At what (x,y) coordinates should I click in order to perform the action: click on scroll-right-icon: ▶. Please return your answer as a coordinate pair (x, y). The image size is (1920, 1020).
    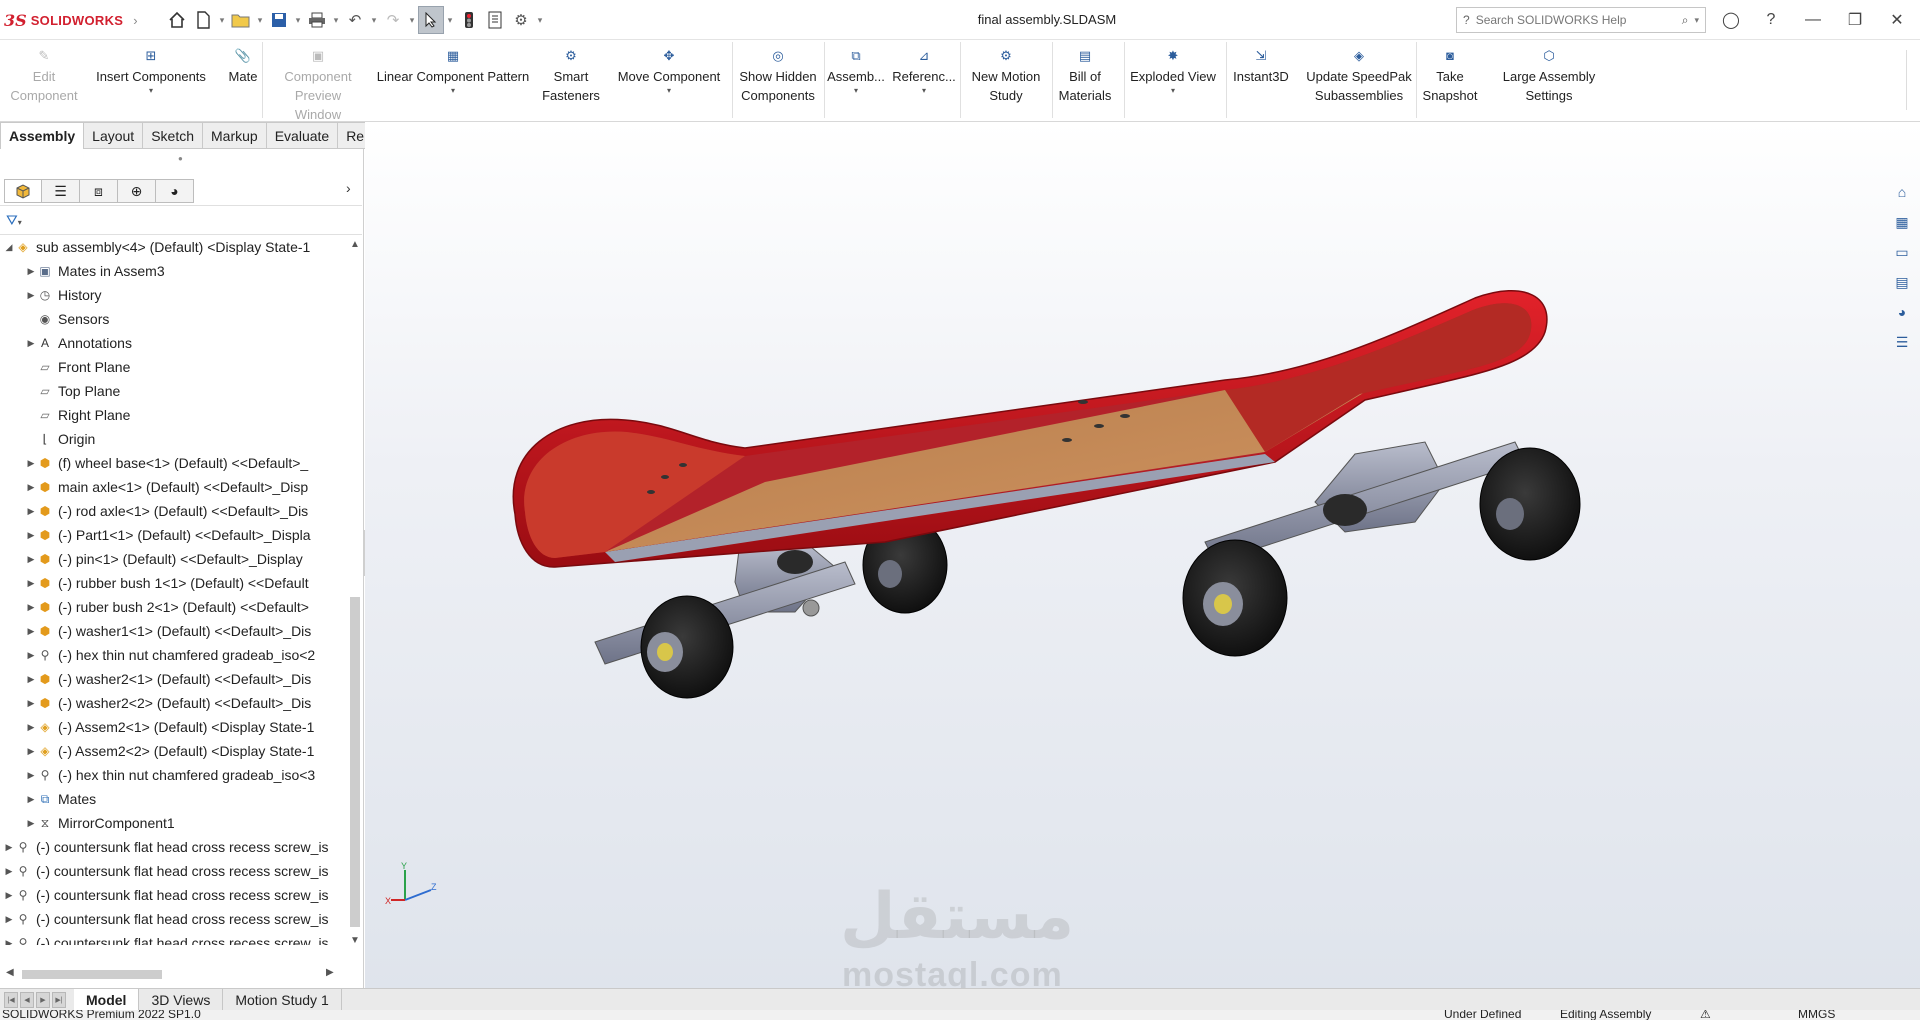
    Looking at the image, I should click on (330, 972).